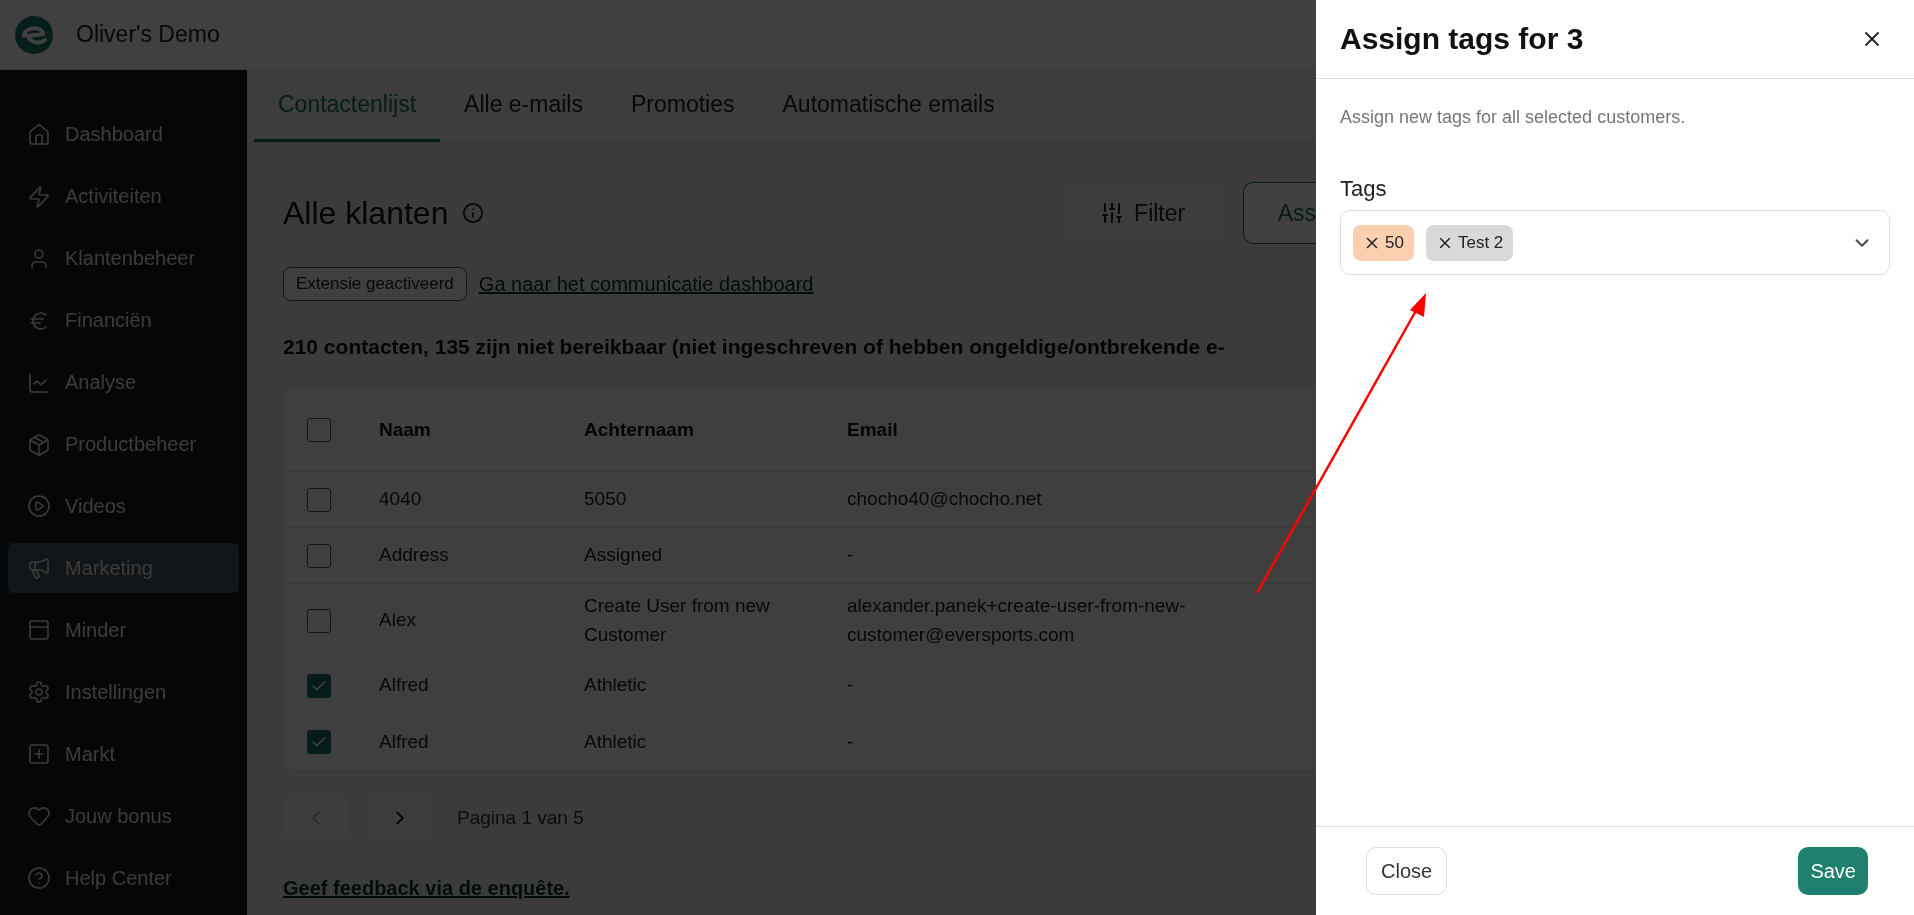  I want to click on column-header: Email, so click(873, 429).